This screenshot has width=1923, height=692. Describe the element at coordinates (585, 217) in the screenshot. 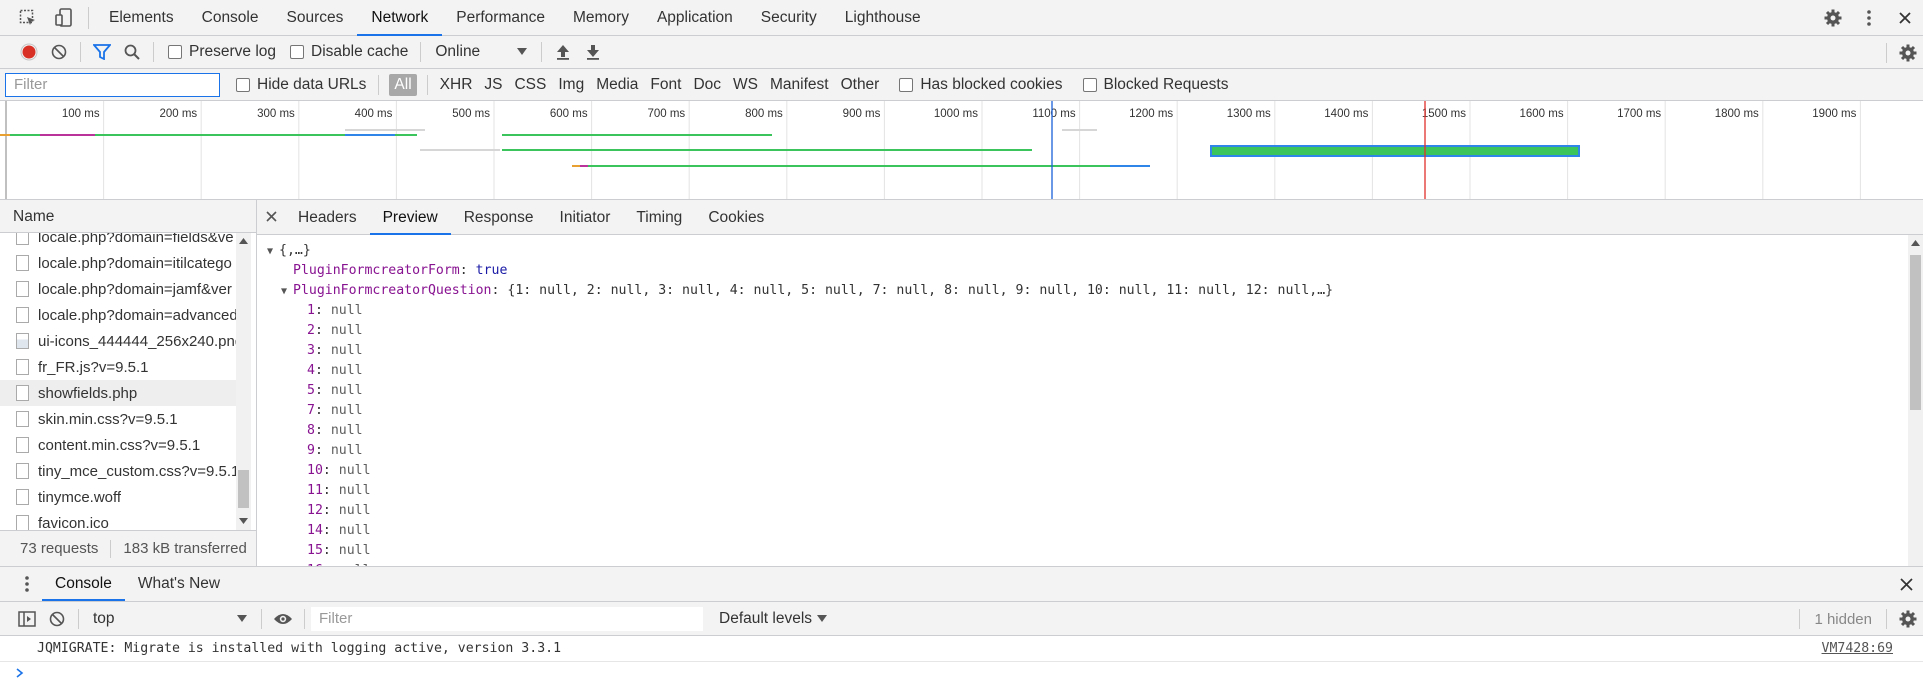

I see `detail-tab-initiator: Initiator` at that location.